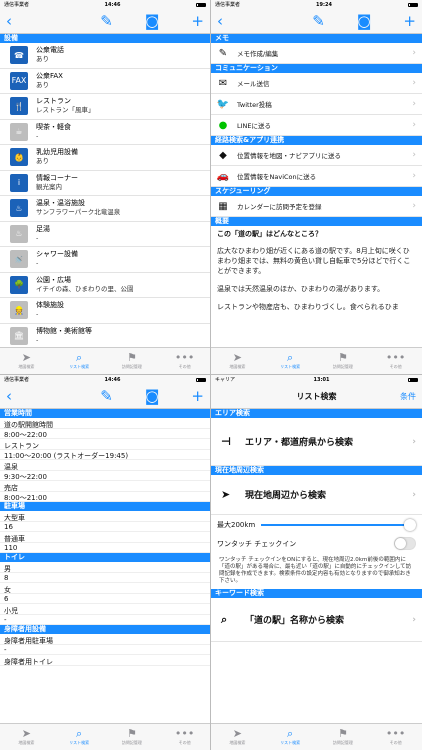 The image size is (422, 750). Describe the element at coordinates (236, 524) in the screenshot. I see `max-distance-label: 最大200km` at that location.